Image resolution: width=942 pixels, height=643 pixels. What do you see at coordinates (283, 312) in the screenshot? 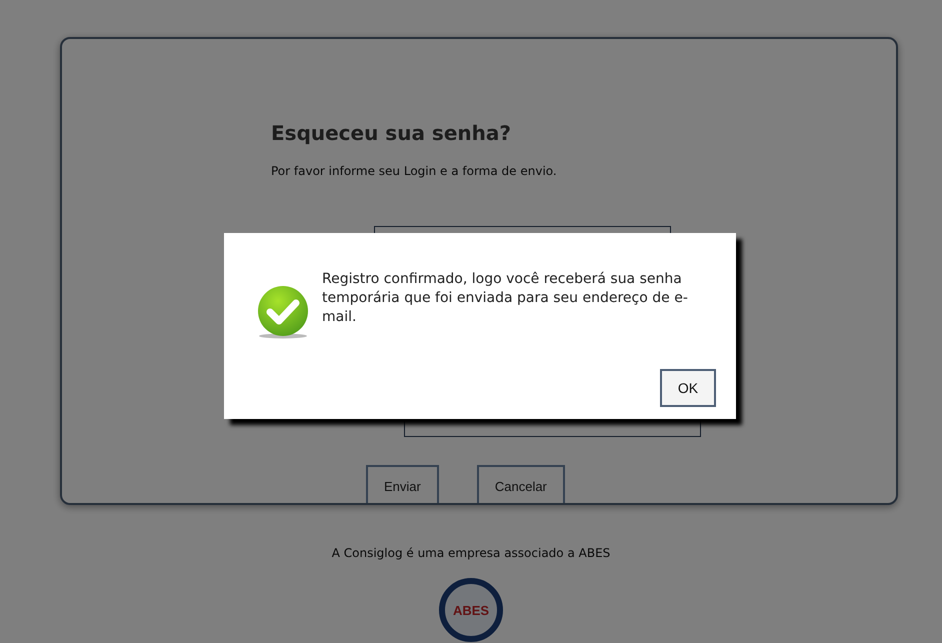
I see `check-icon` at bounding box center [283, 312].